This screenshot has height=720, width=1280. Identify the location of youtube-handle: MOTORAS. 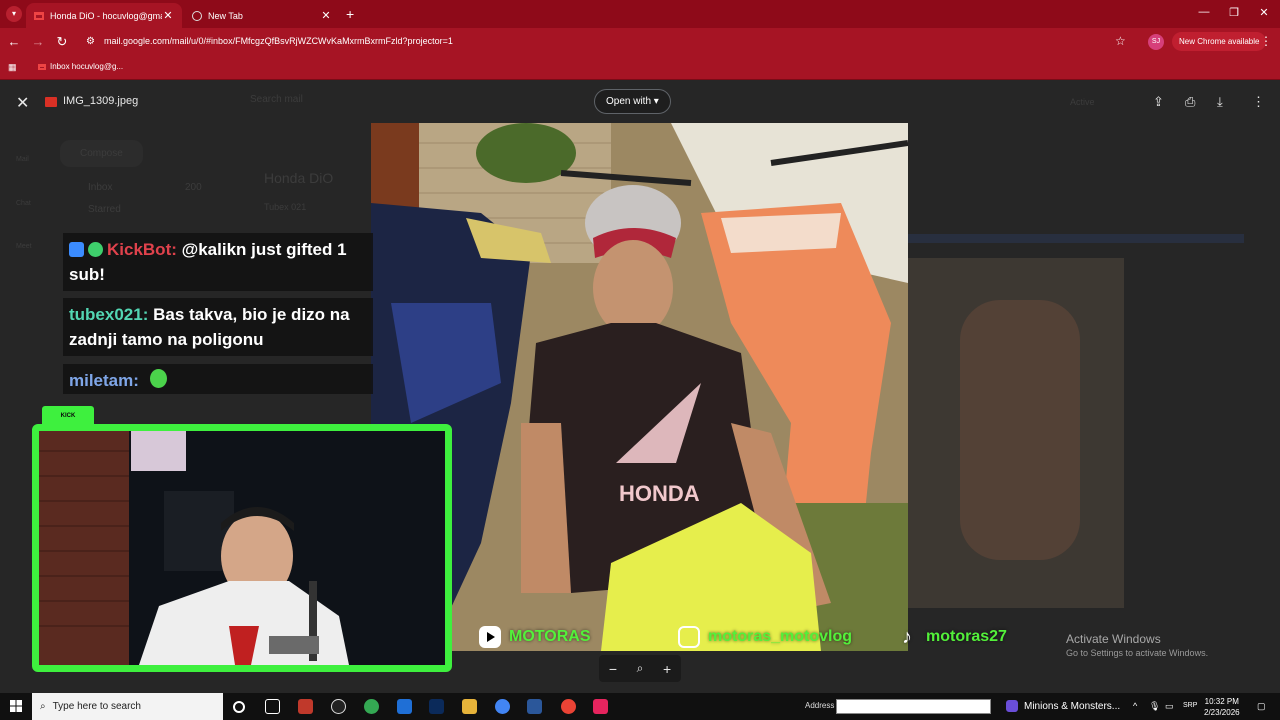
(534, 637).